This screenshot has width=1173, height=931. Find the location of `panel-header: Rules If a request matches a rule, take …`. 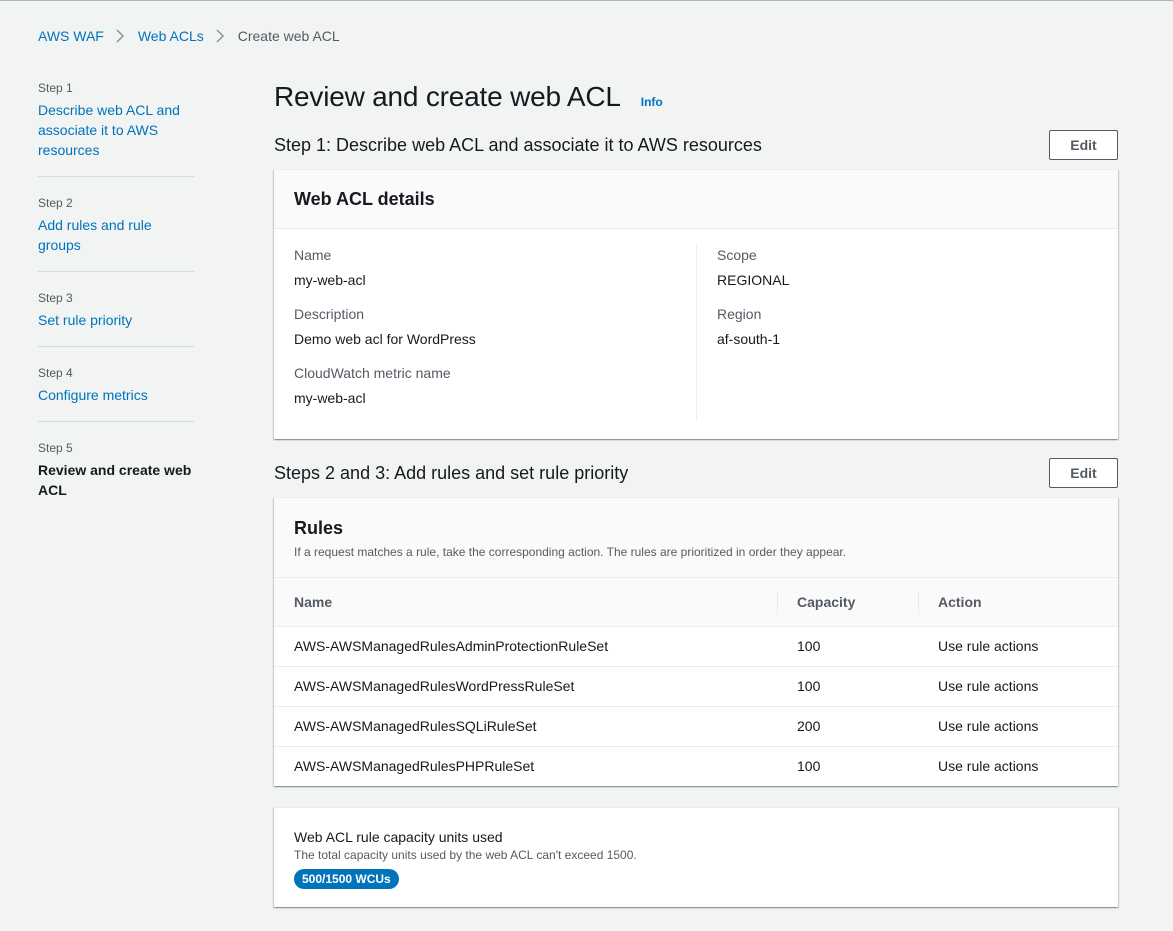

panel-header: Rules If a request matches a rule, take … is located at coordinates (696, 538).